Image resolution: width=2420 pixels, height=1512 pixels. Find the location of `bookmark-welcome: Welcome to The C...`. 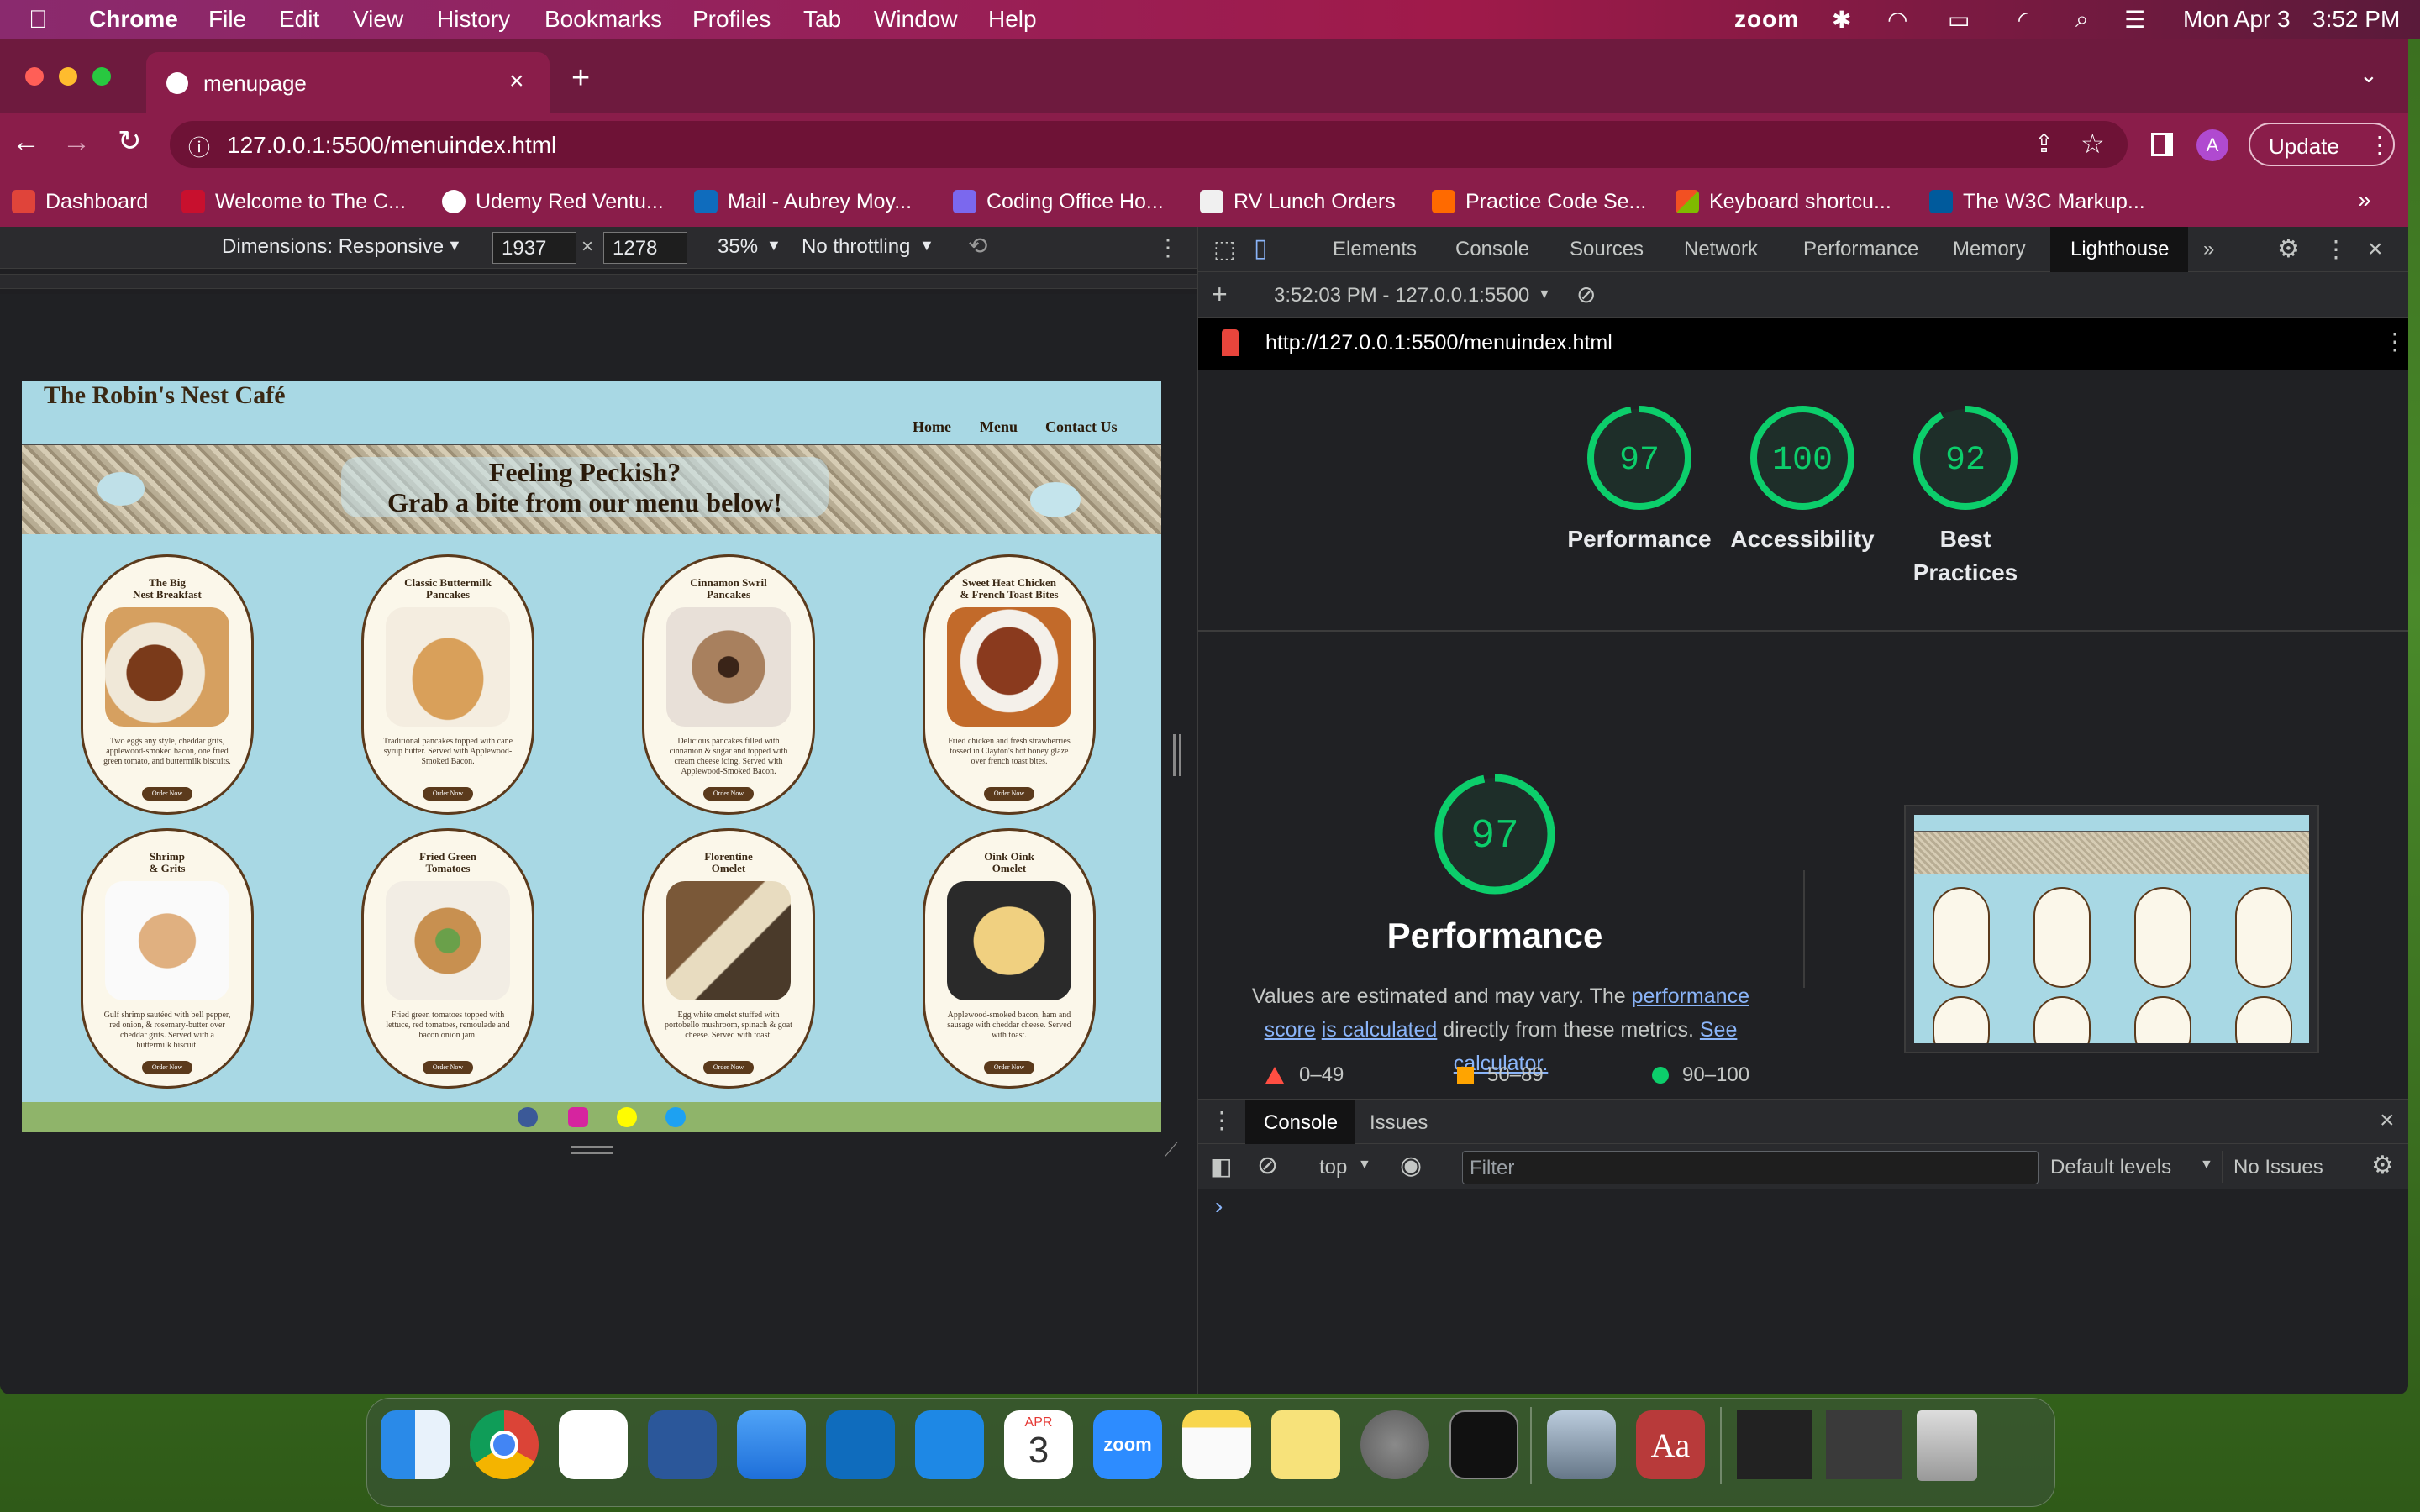

bookmark-welcome: Welcome to The C... is located at coordinates (294, 201).